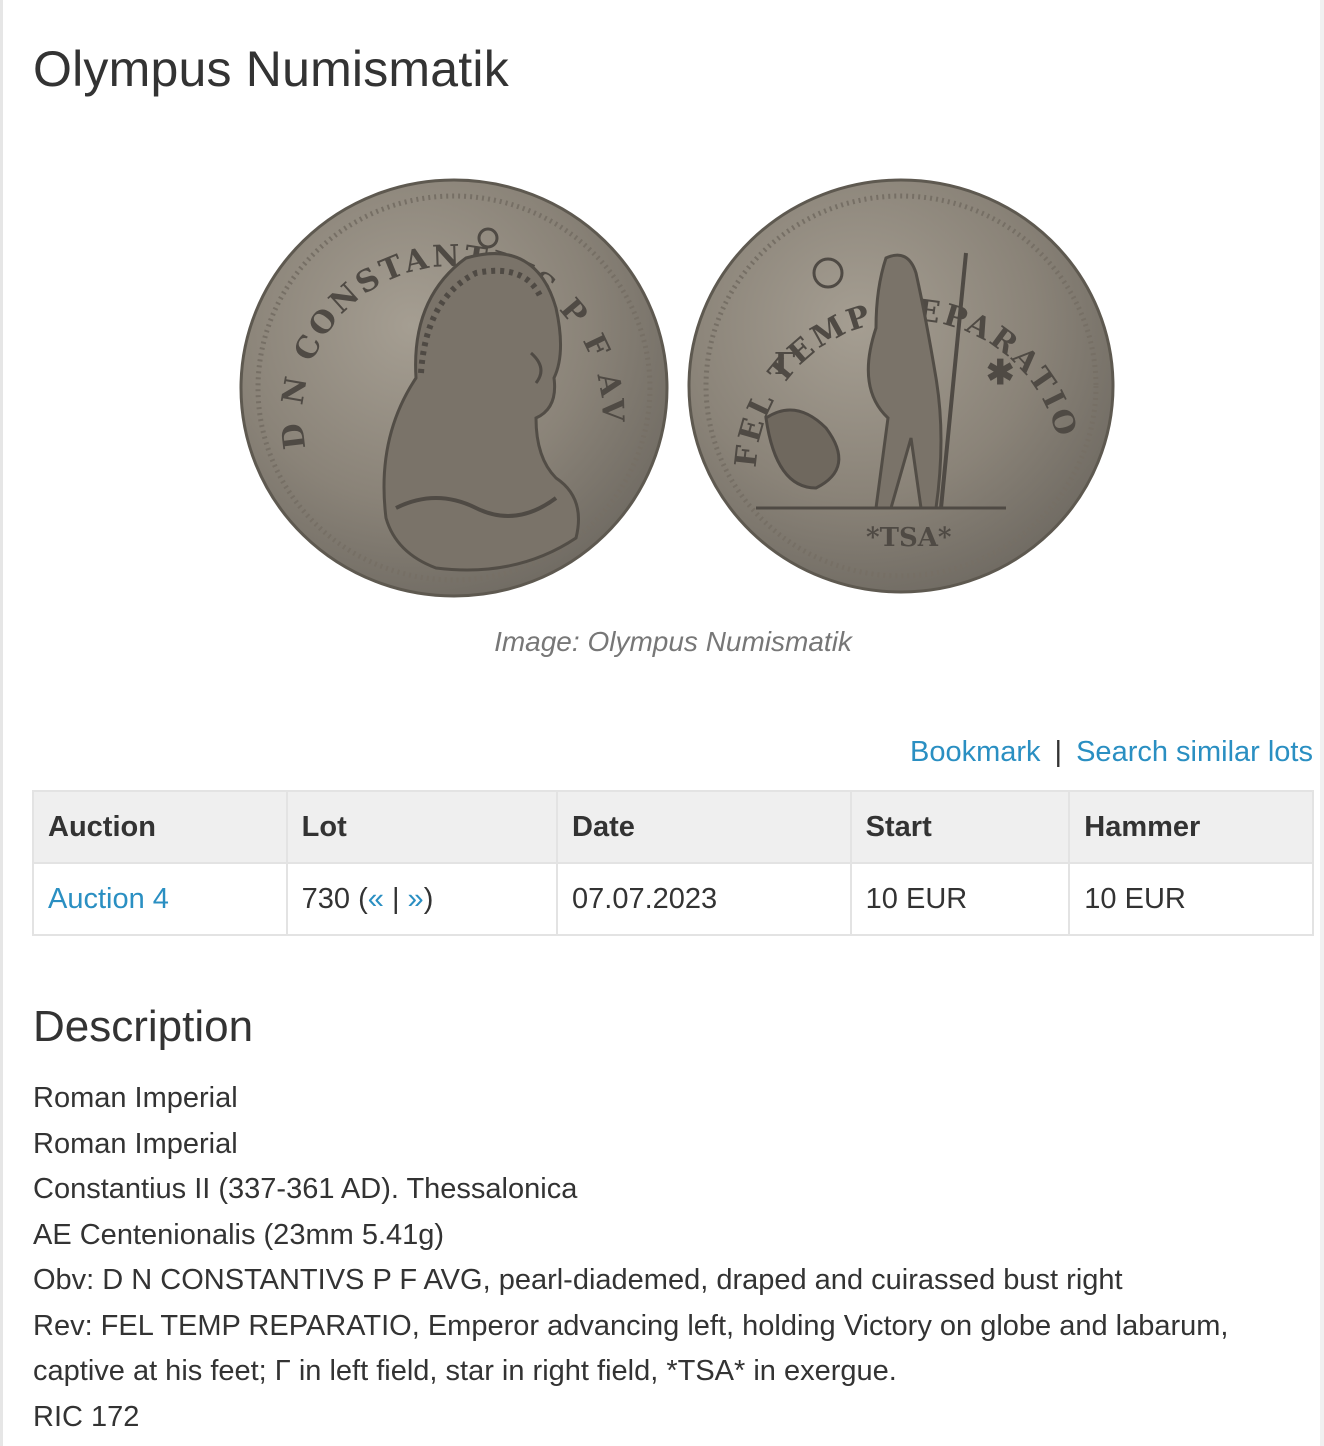  I want to click on start-cell: 10 EUR, so click(960, 899).